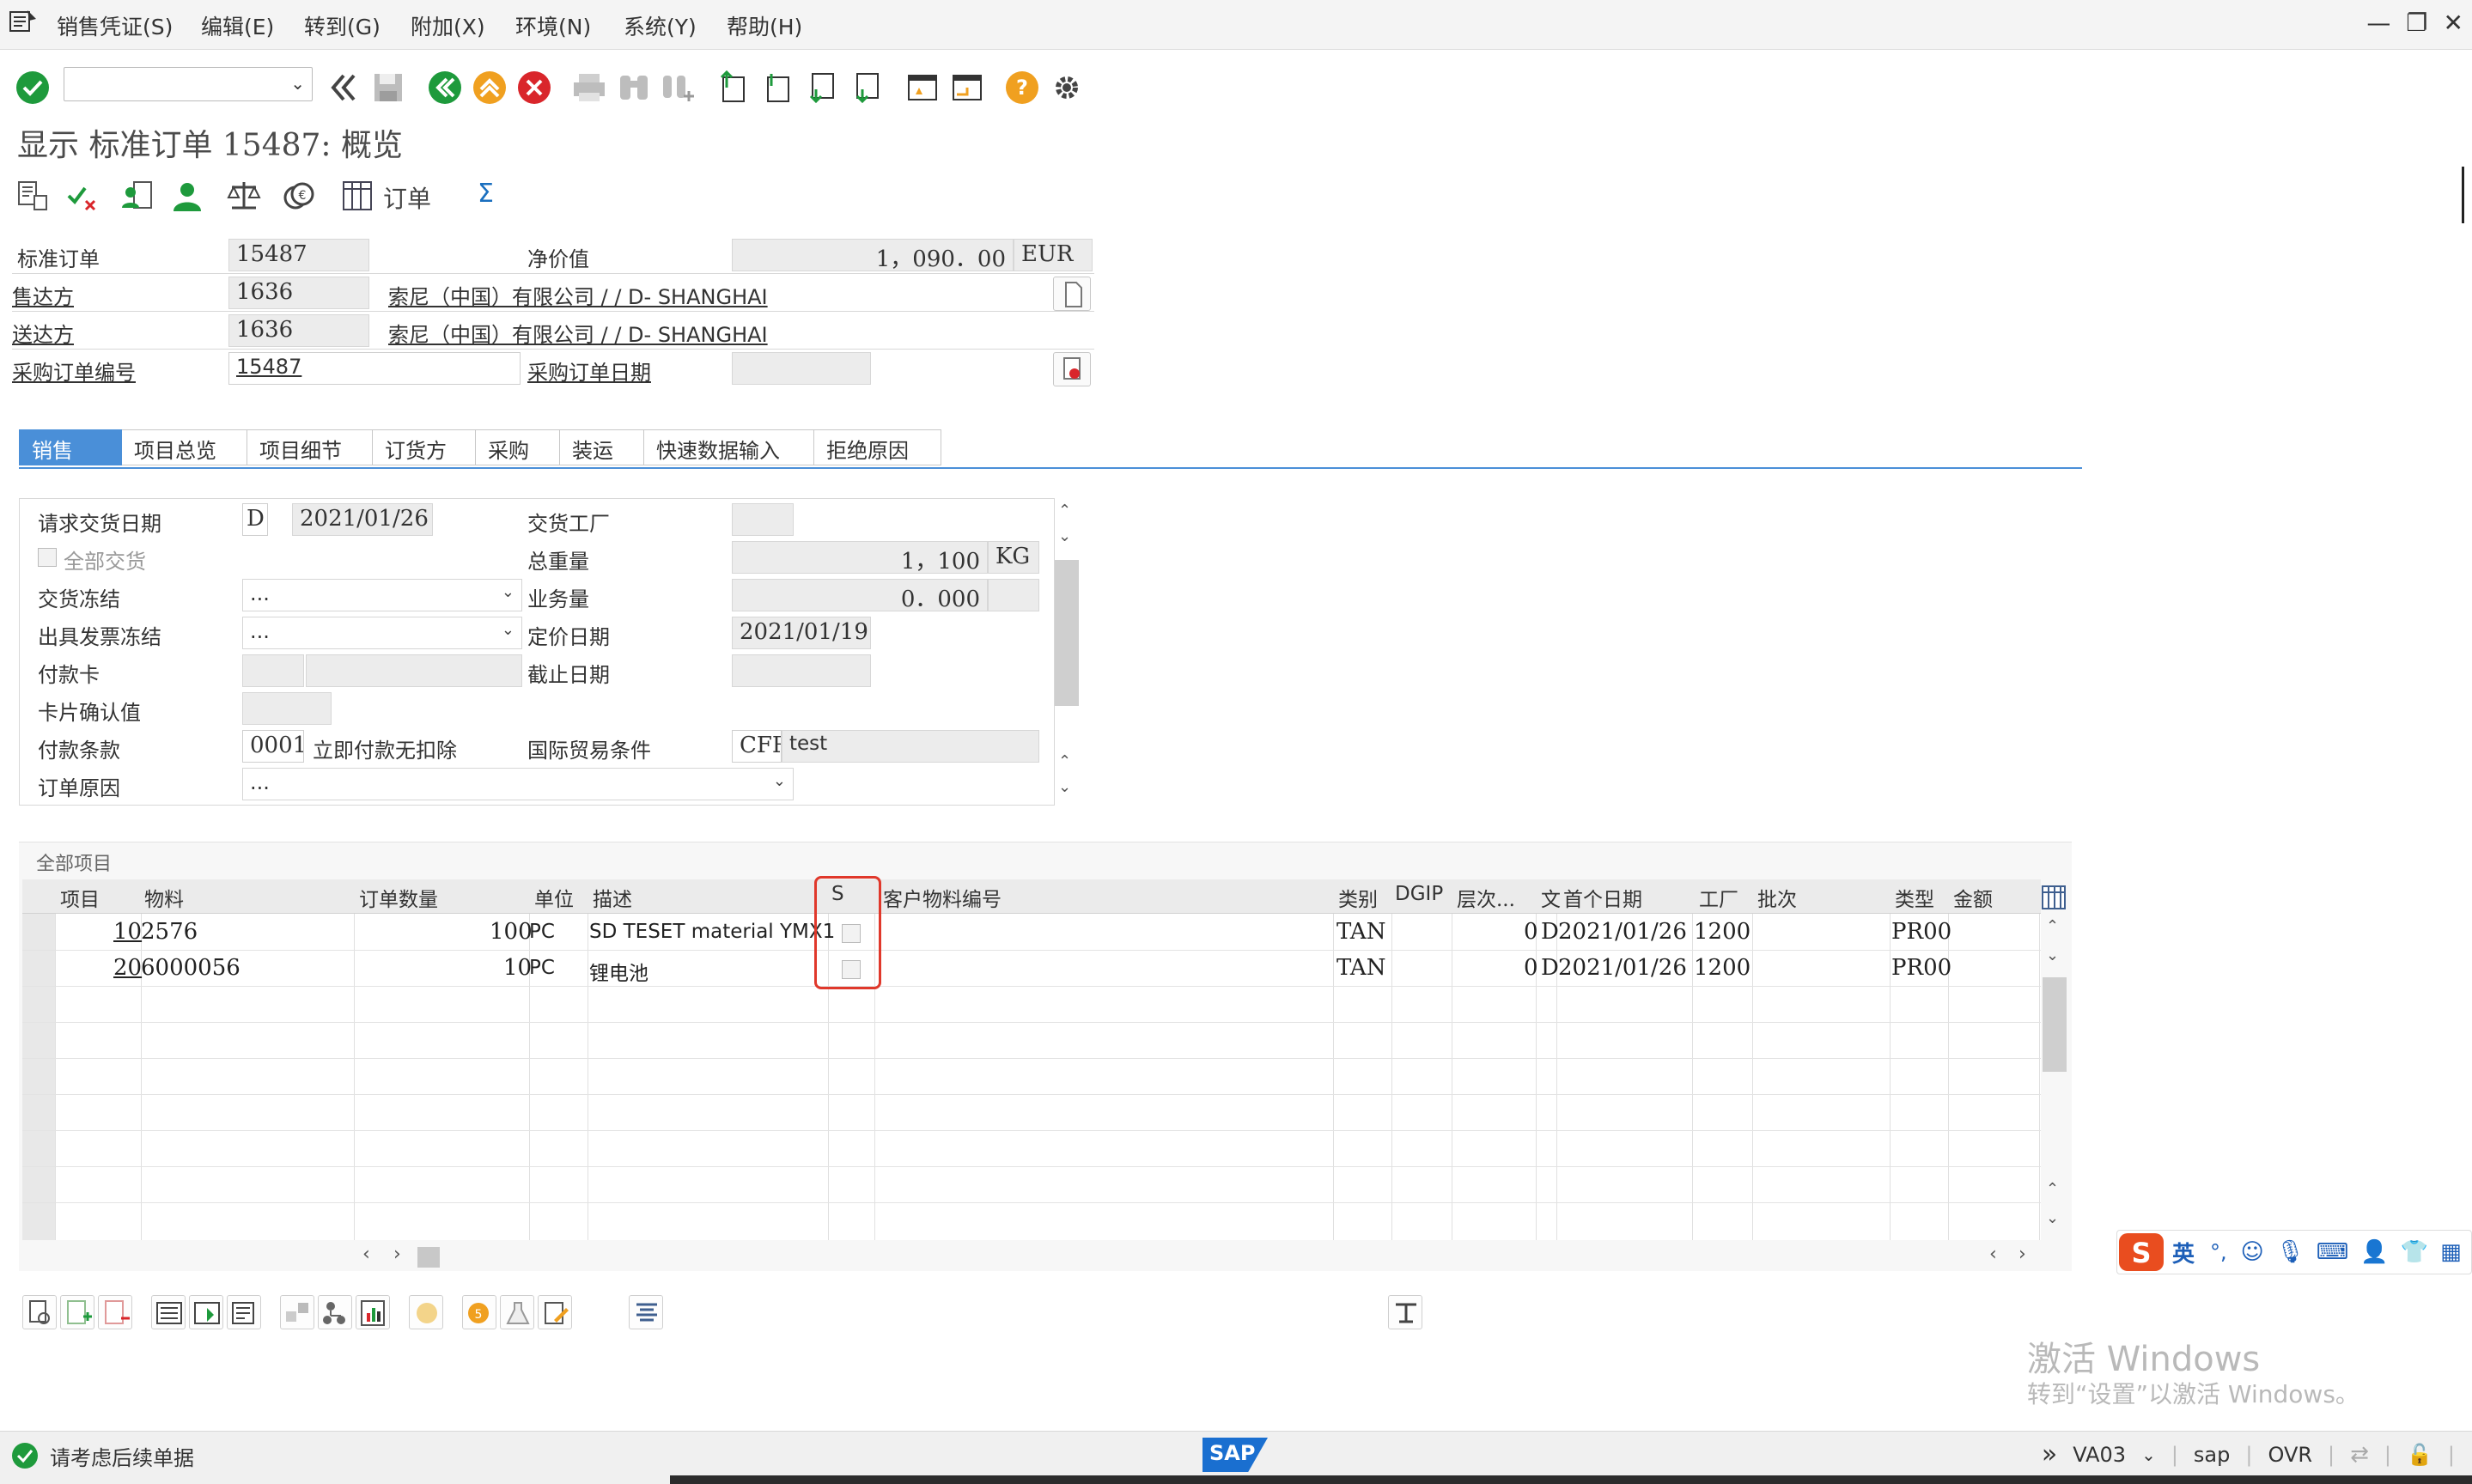 The width and height of the screenshot is (2472, 1484). Describe the element at coordinates (942, 898) in the screenshot. I see `col-customer-material: 客户物料编号` at that location.